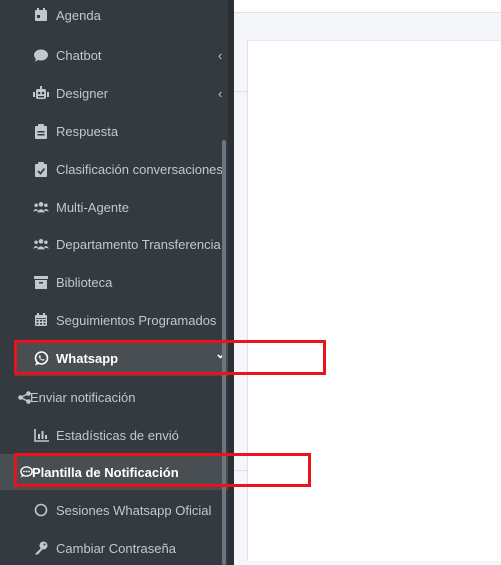  What do you see at coordinates (170, 357) in the screenshot?
I see `highlight-box-whatsapp` at bounding box center [170, 357].